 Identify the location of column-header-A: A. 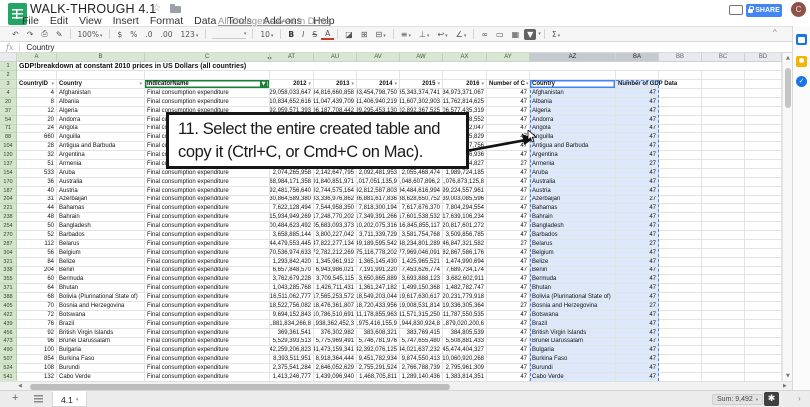
(37, 57).